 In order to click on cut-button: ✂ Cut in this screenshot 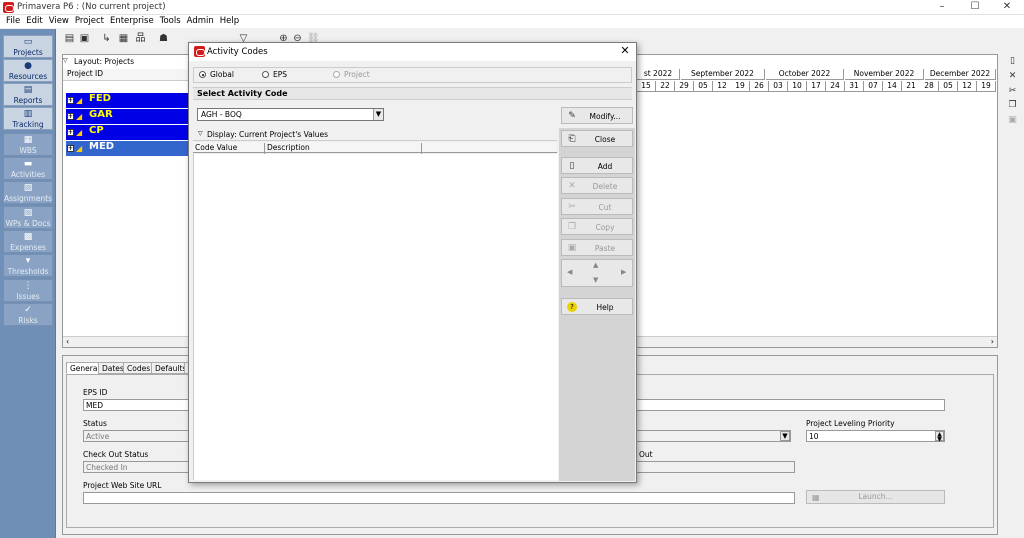, I will do `click(597, 206)`.